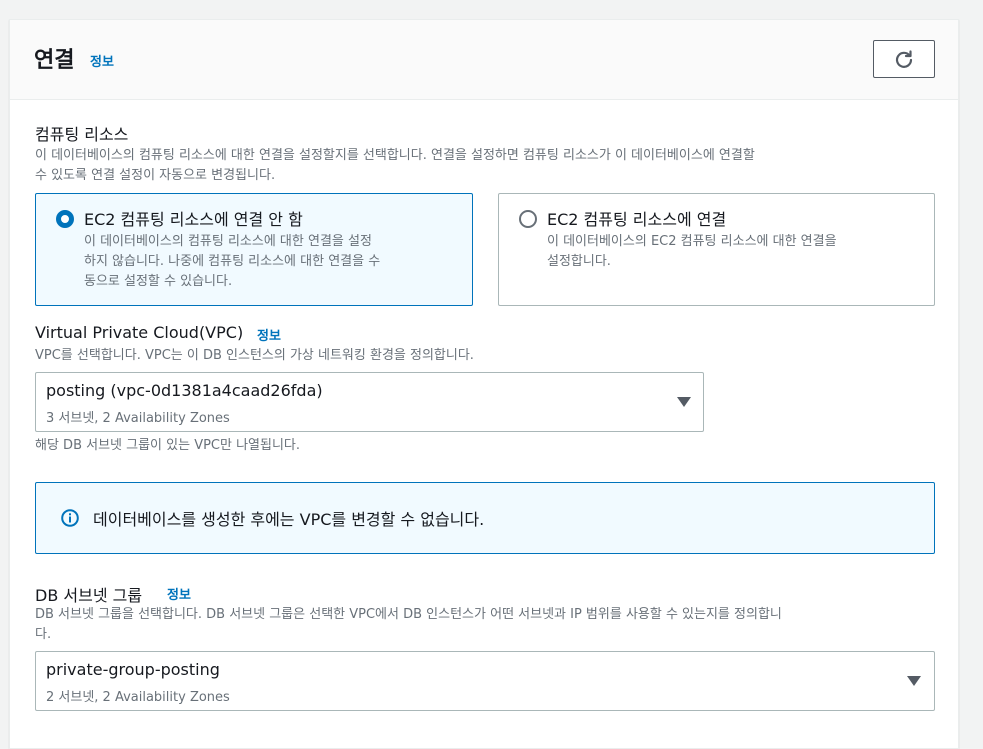 The image size is (983, 749). Describe the element at coordinates (179, 593) in the screenshot. I see `subnet-group-info-link: 정보` at that location.